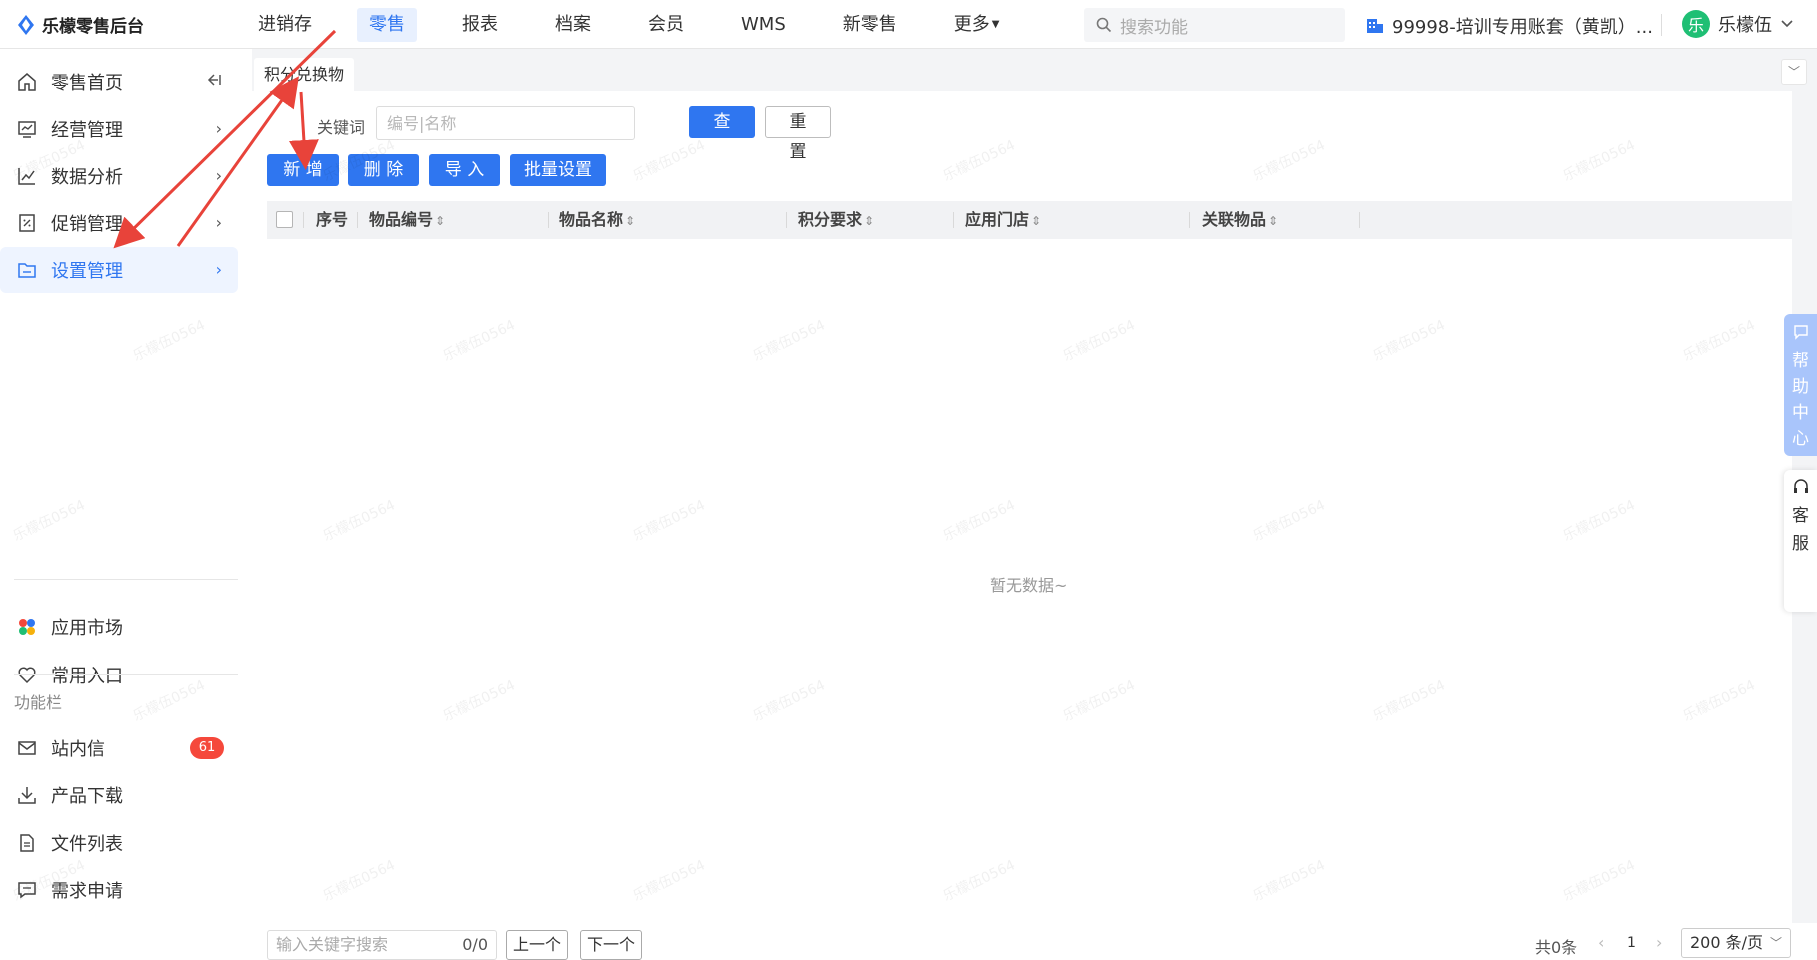 This screenshot has height=960, width=1817. What do you see at coordinates (1631, 943) in the screenshot?
I see `current-page: 1` at bounding box center [1631, 943].